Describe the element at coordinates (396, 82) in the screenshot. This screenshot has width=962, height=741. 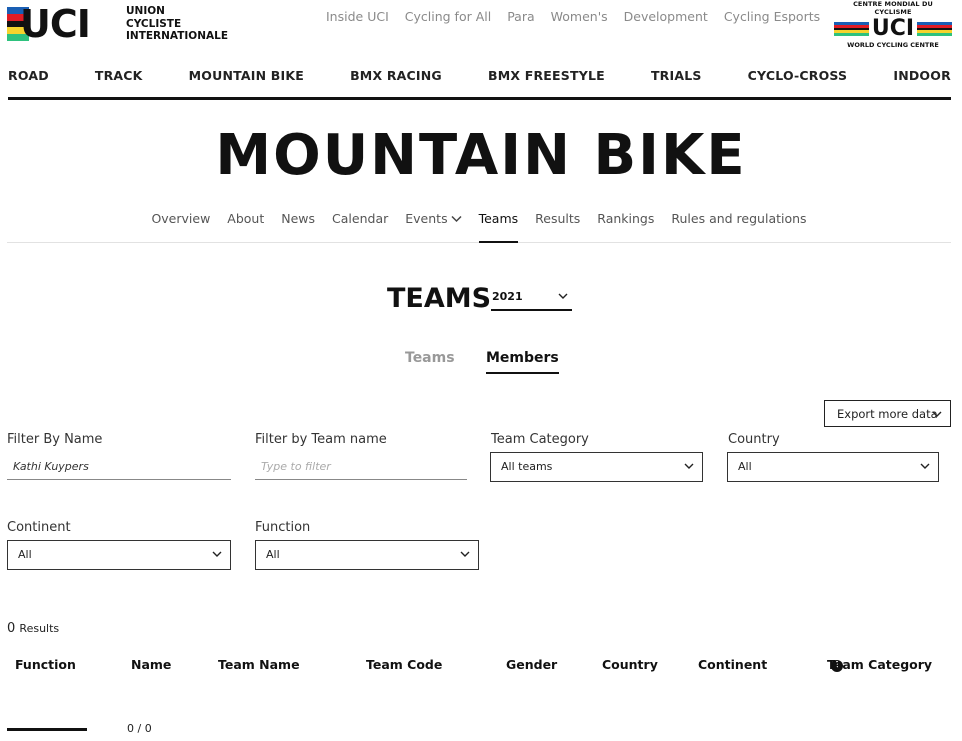
I see `discipline-bmx-racing: BMX RACING` at that location.